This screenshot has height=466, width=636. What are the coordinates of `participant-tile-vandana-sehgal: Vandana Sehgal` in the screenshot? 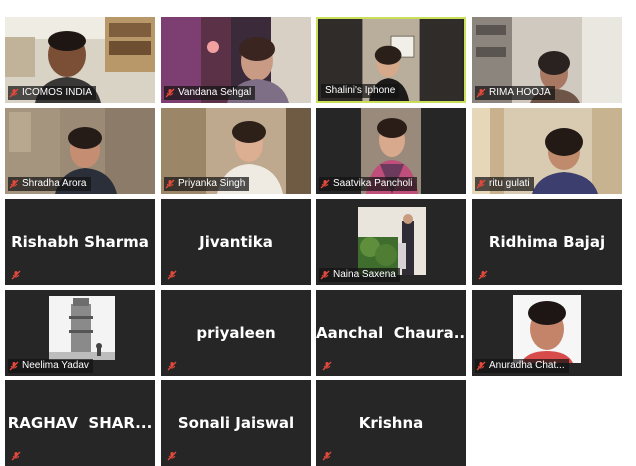 It's located at (236, 60).